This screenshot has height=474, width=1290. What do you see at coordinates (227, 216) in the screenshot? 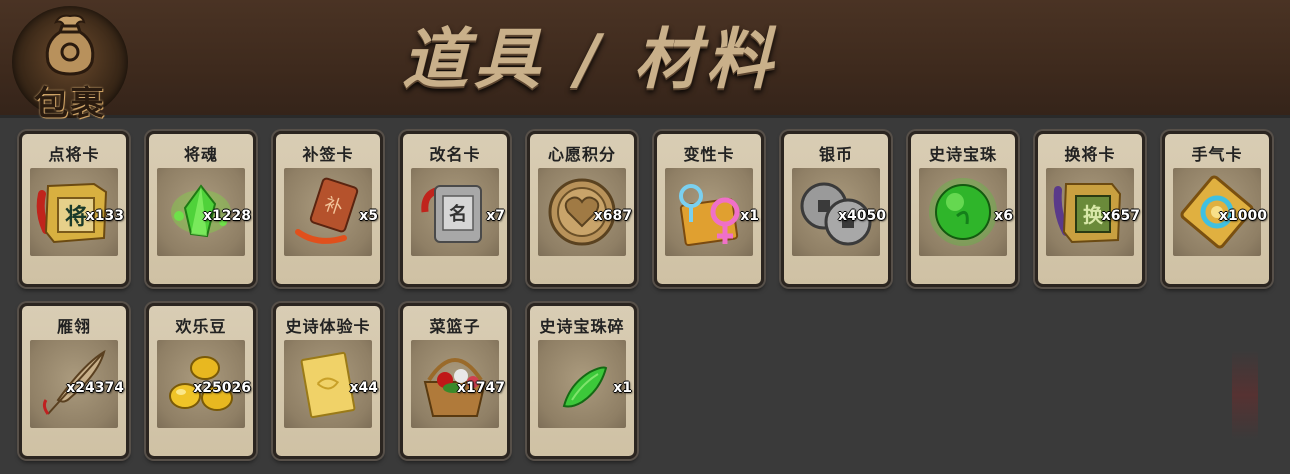
I see `item-count: x1228` at bounding box center [227, 216].